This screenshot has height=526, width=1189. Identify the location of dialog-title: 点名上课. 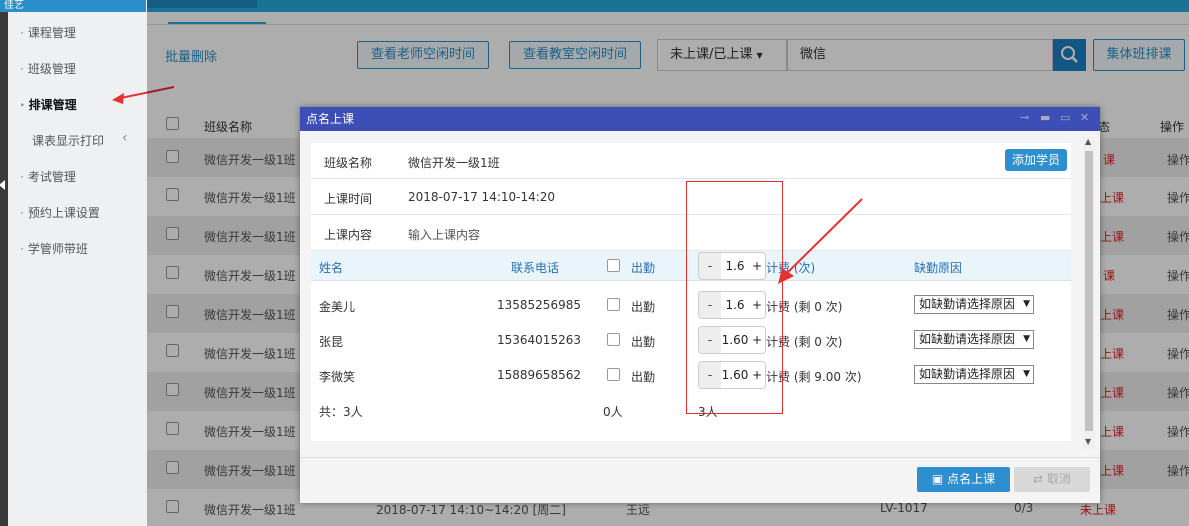
(330, 119).